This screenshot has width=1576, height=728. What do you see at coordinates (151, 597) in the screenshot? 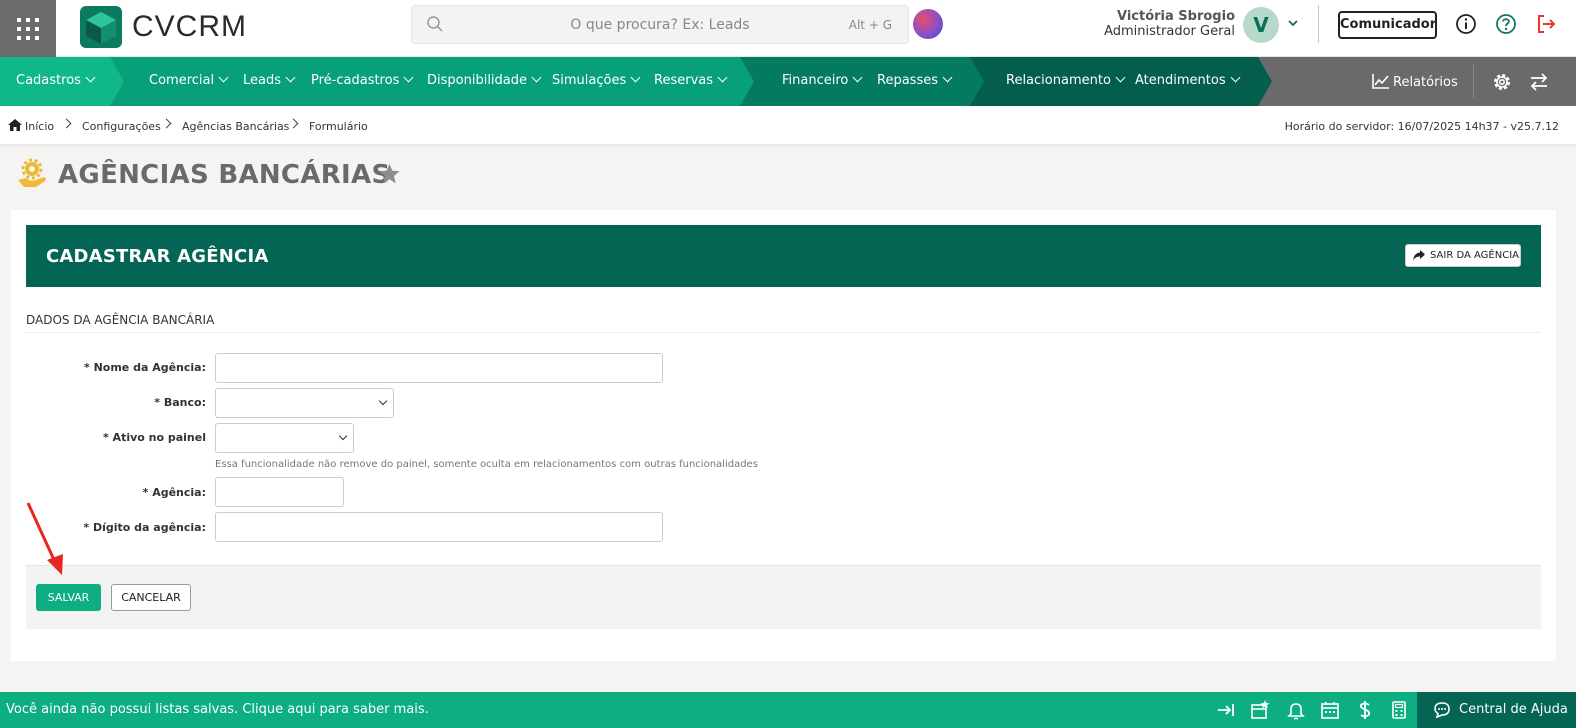
I see `cancel-button: CANCELAR` at bounding box center [151, 597].